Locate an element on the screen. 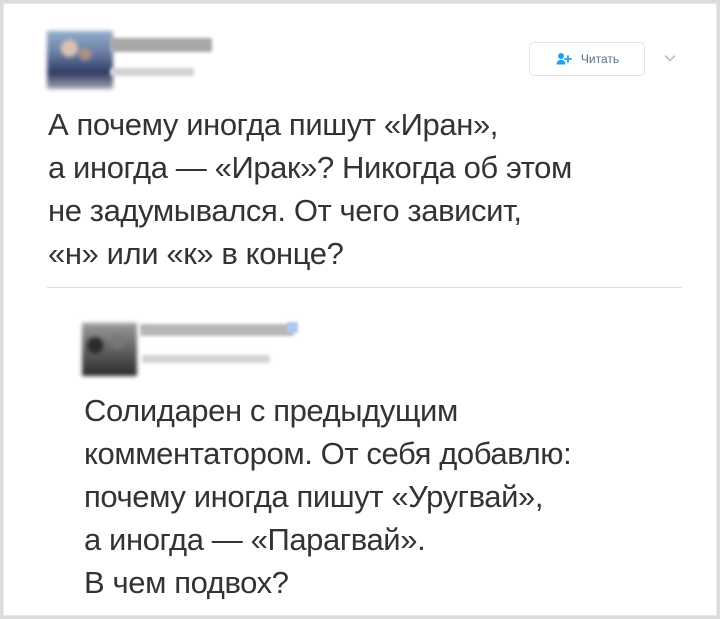  reply-text-line-2: комментатором. От себя добавлю: is located at coordinates (328, 453).